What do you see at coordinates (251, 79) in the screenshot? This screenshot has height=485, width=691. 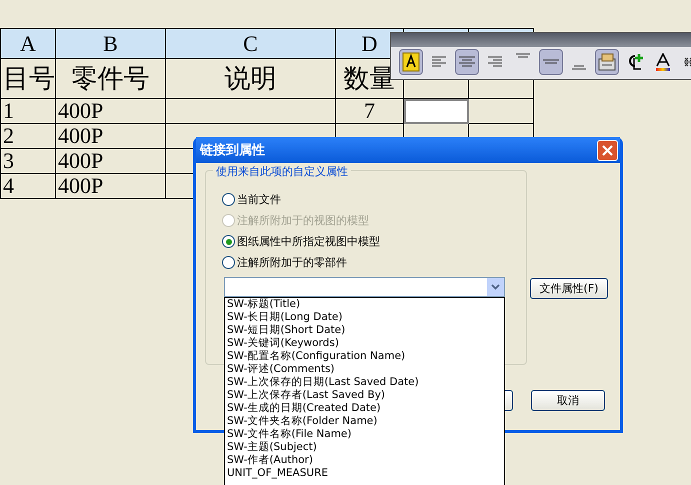 I see `table-heading: 说明` at bounding box center [251, 79].